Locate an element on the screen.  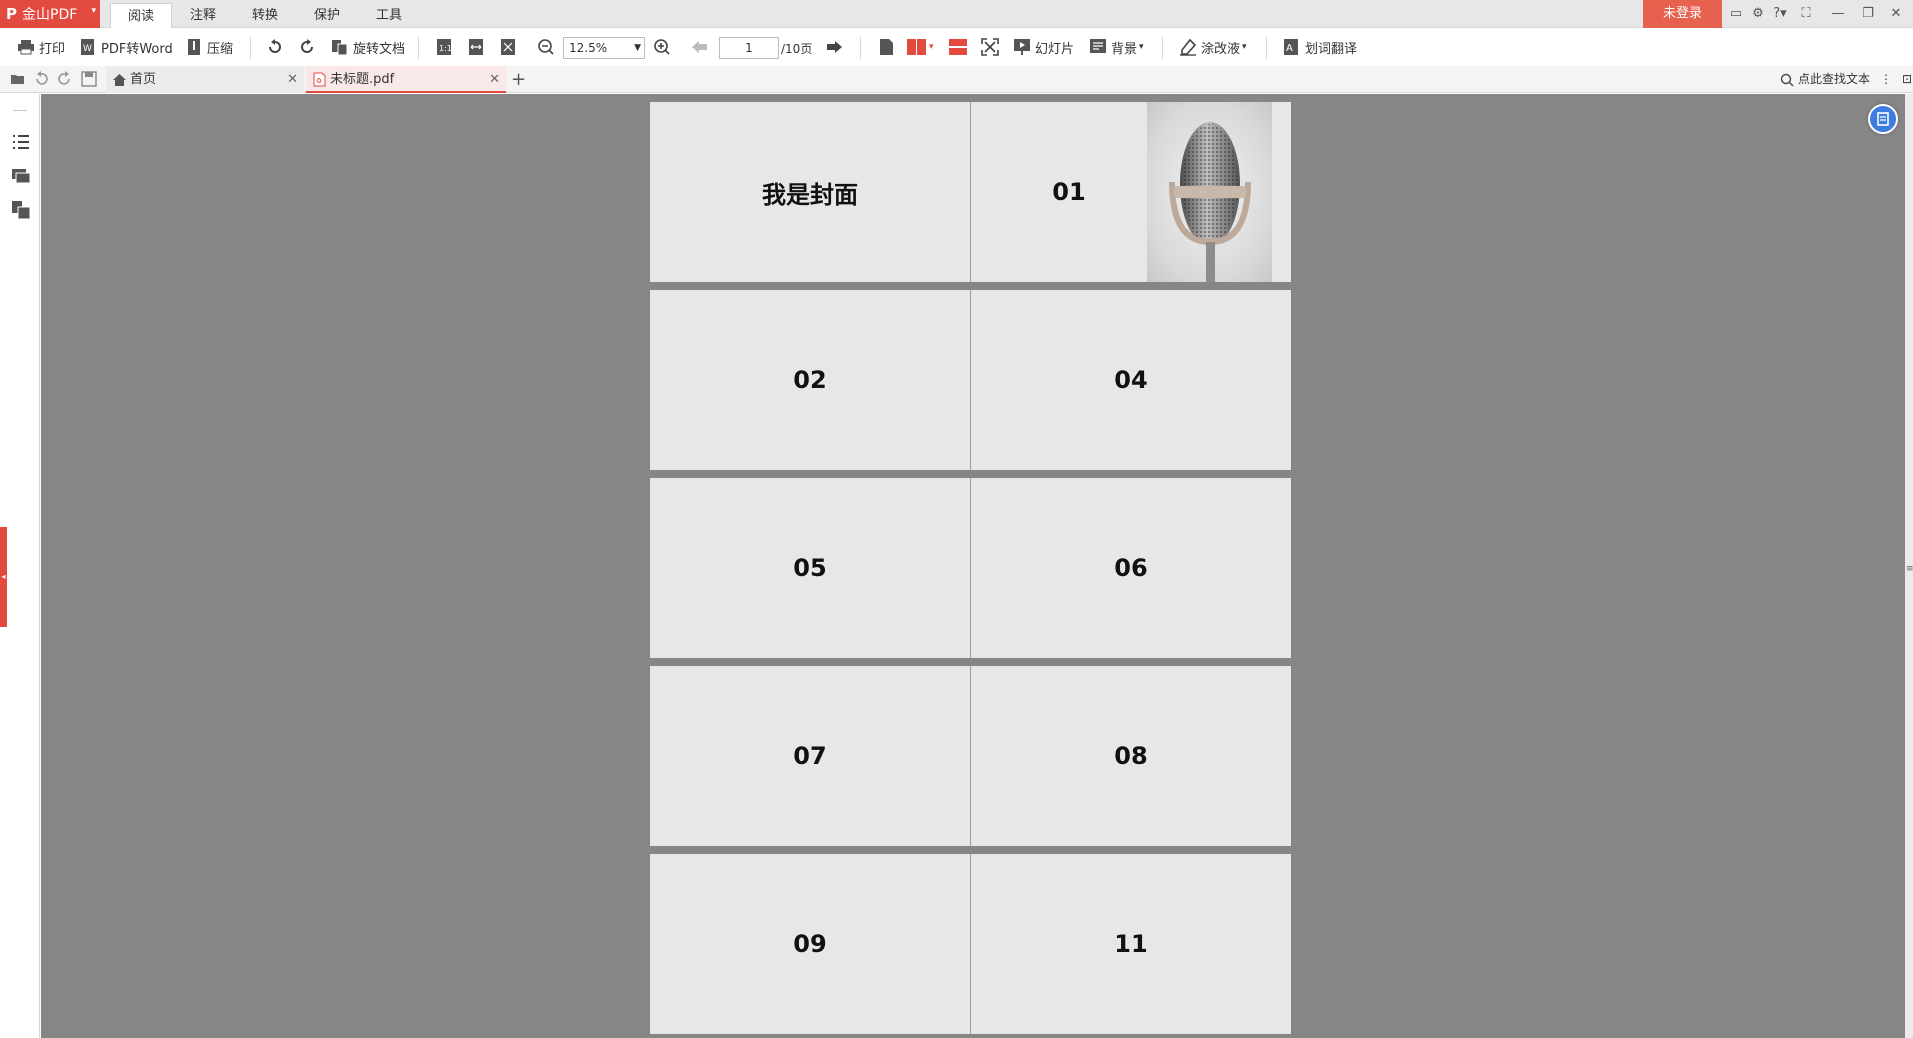
fit-page-button is located at coordinates (509, 47).